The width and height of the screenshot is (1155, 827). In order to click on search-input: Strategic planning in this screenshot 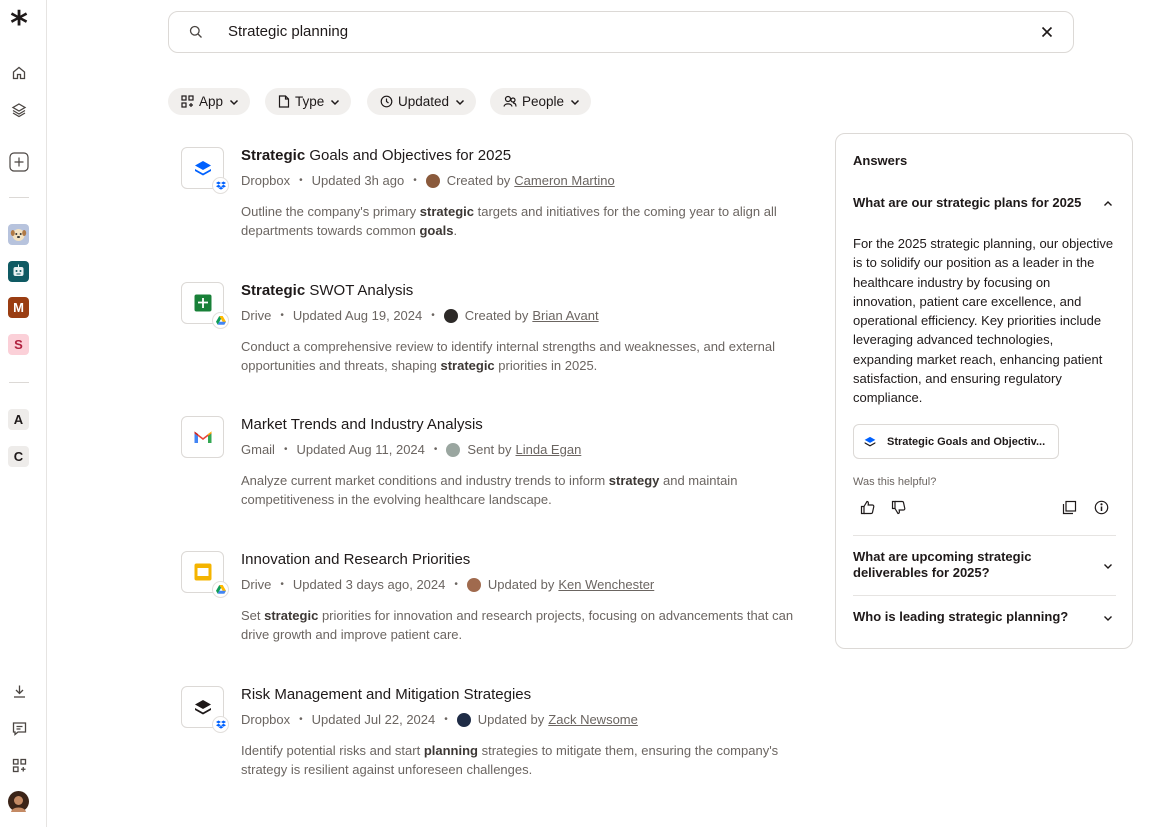, I will do `click(288, 31)`.